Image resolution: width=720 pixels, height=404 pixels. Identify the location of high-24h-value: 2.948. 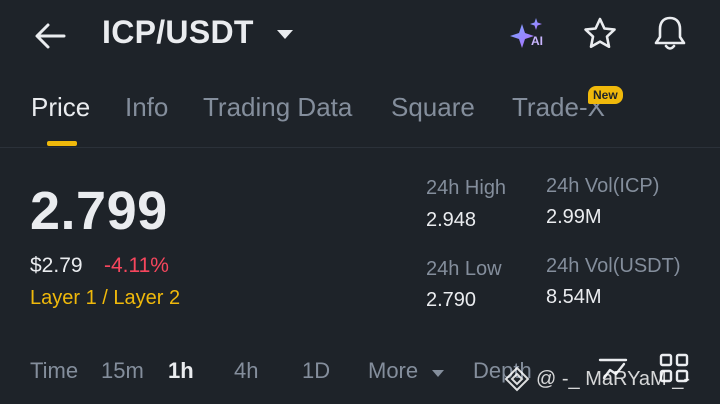
(451, 220).